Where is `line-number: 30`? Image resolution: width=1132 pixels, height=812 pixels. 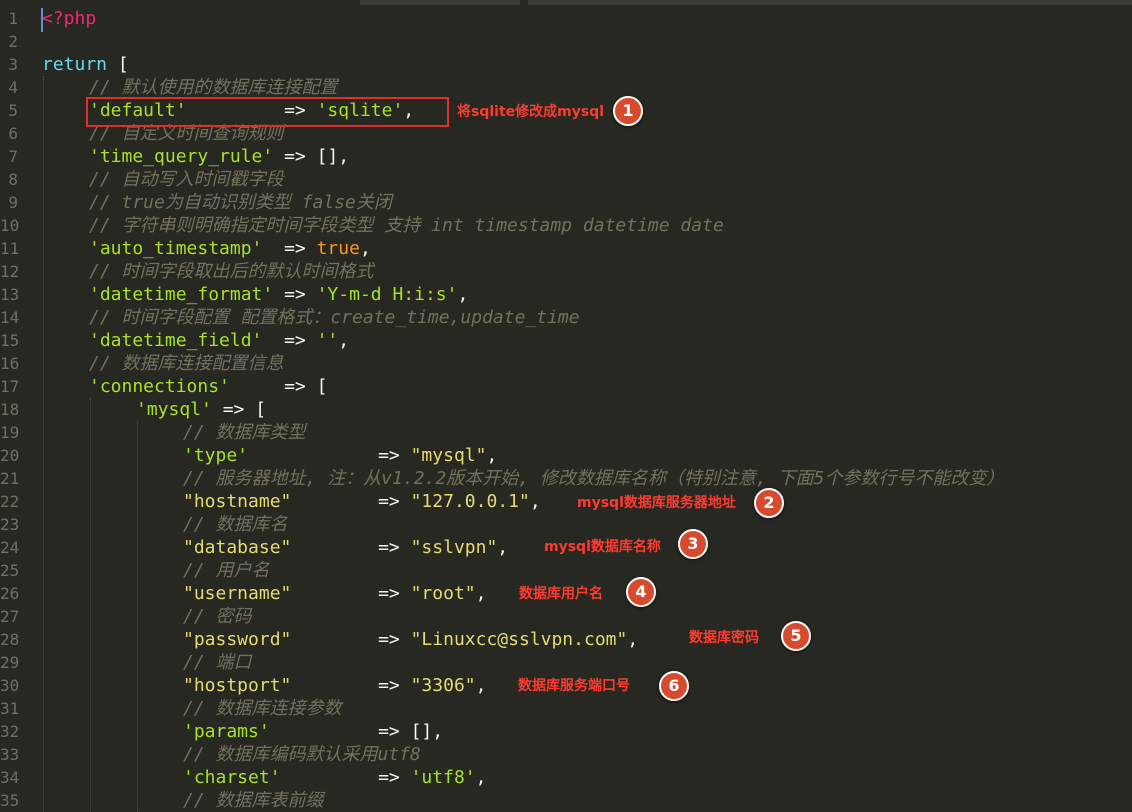
line-number: 30 is located at coordinates (10, 685).